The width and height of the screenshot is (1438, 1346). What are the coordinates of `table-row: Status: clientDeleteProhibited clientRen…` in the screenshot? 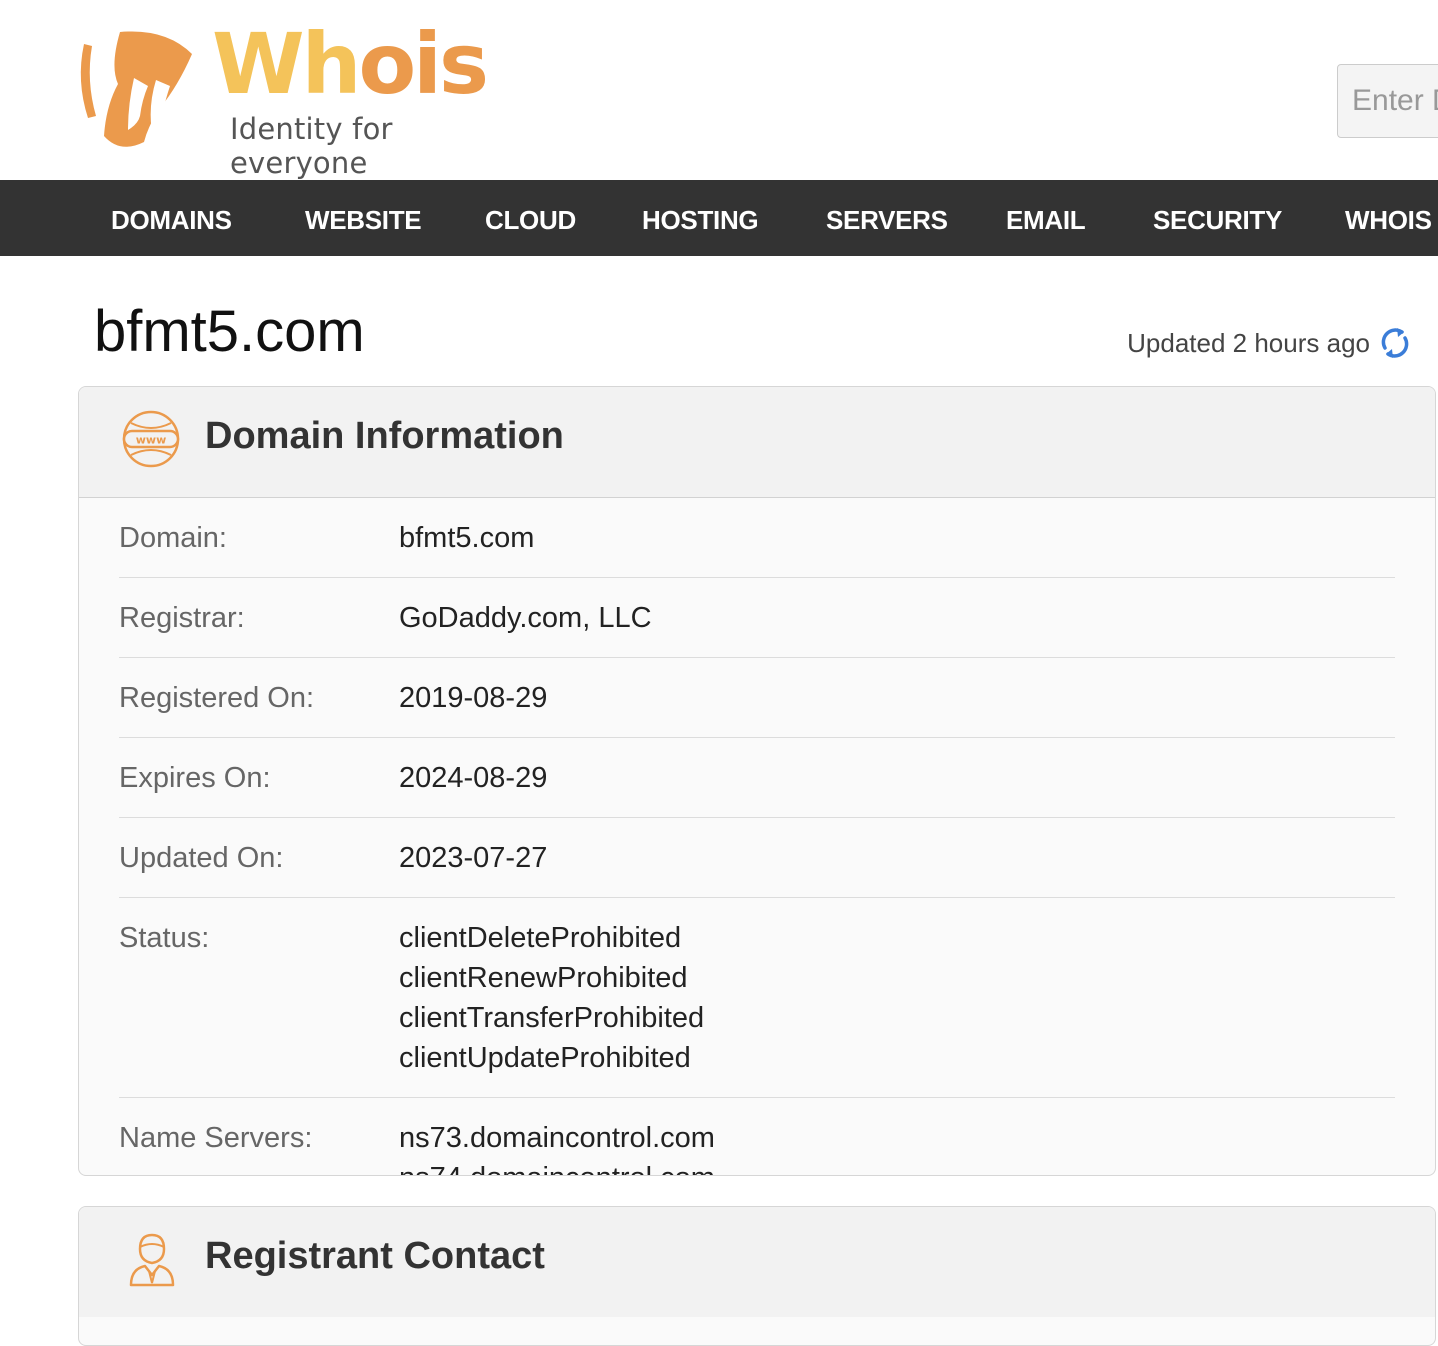 It's located at (757, 998).